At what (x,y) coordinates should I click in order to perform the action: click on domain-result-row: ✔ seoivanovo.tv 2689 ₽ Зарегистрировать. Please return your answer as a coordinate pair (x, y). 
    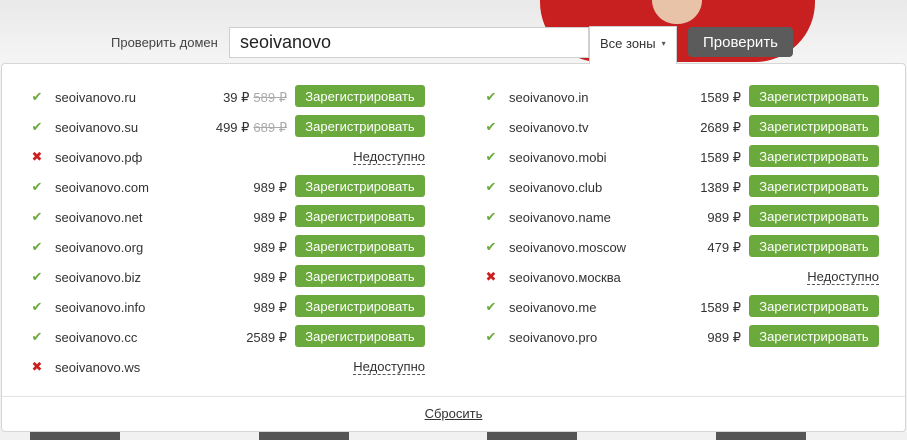
    Looking at the image, I should click on (681, 129).